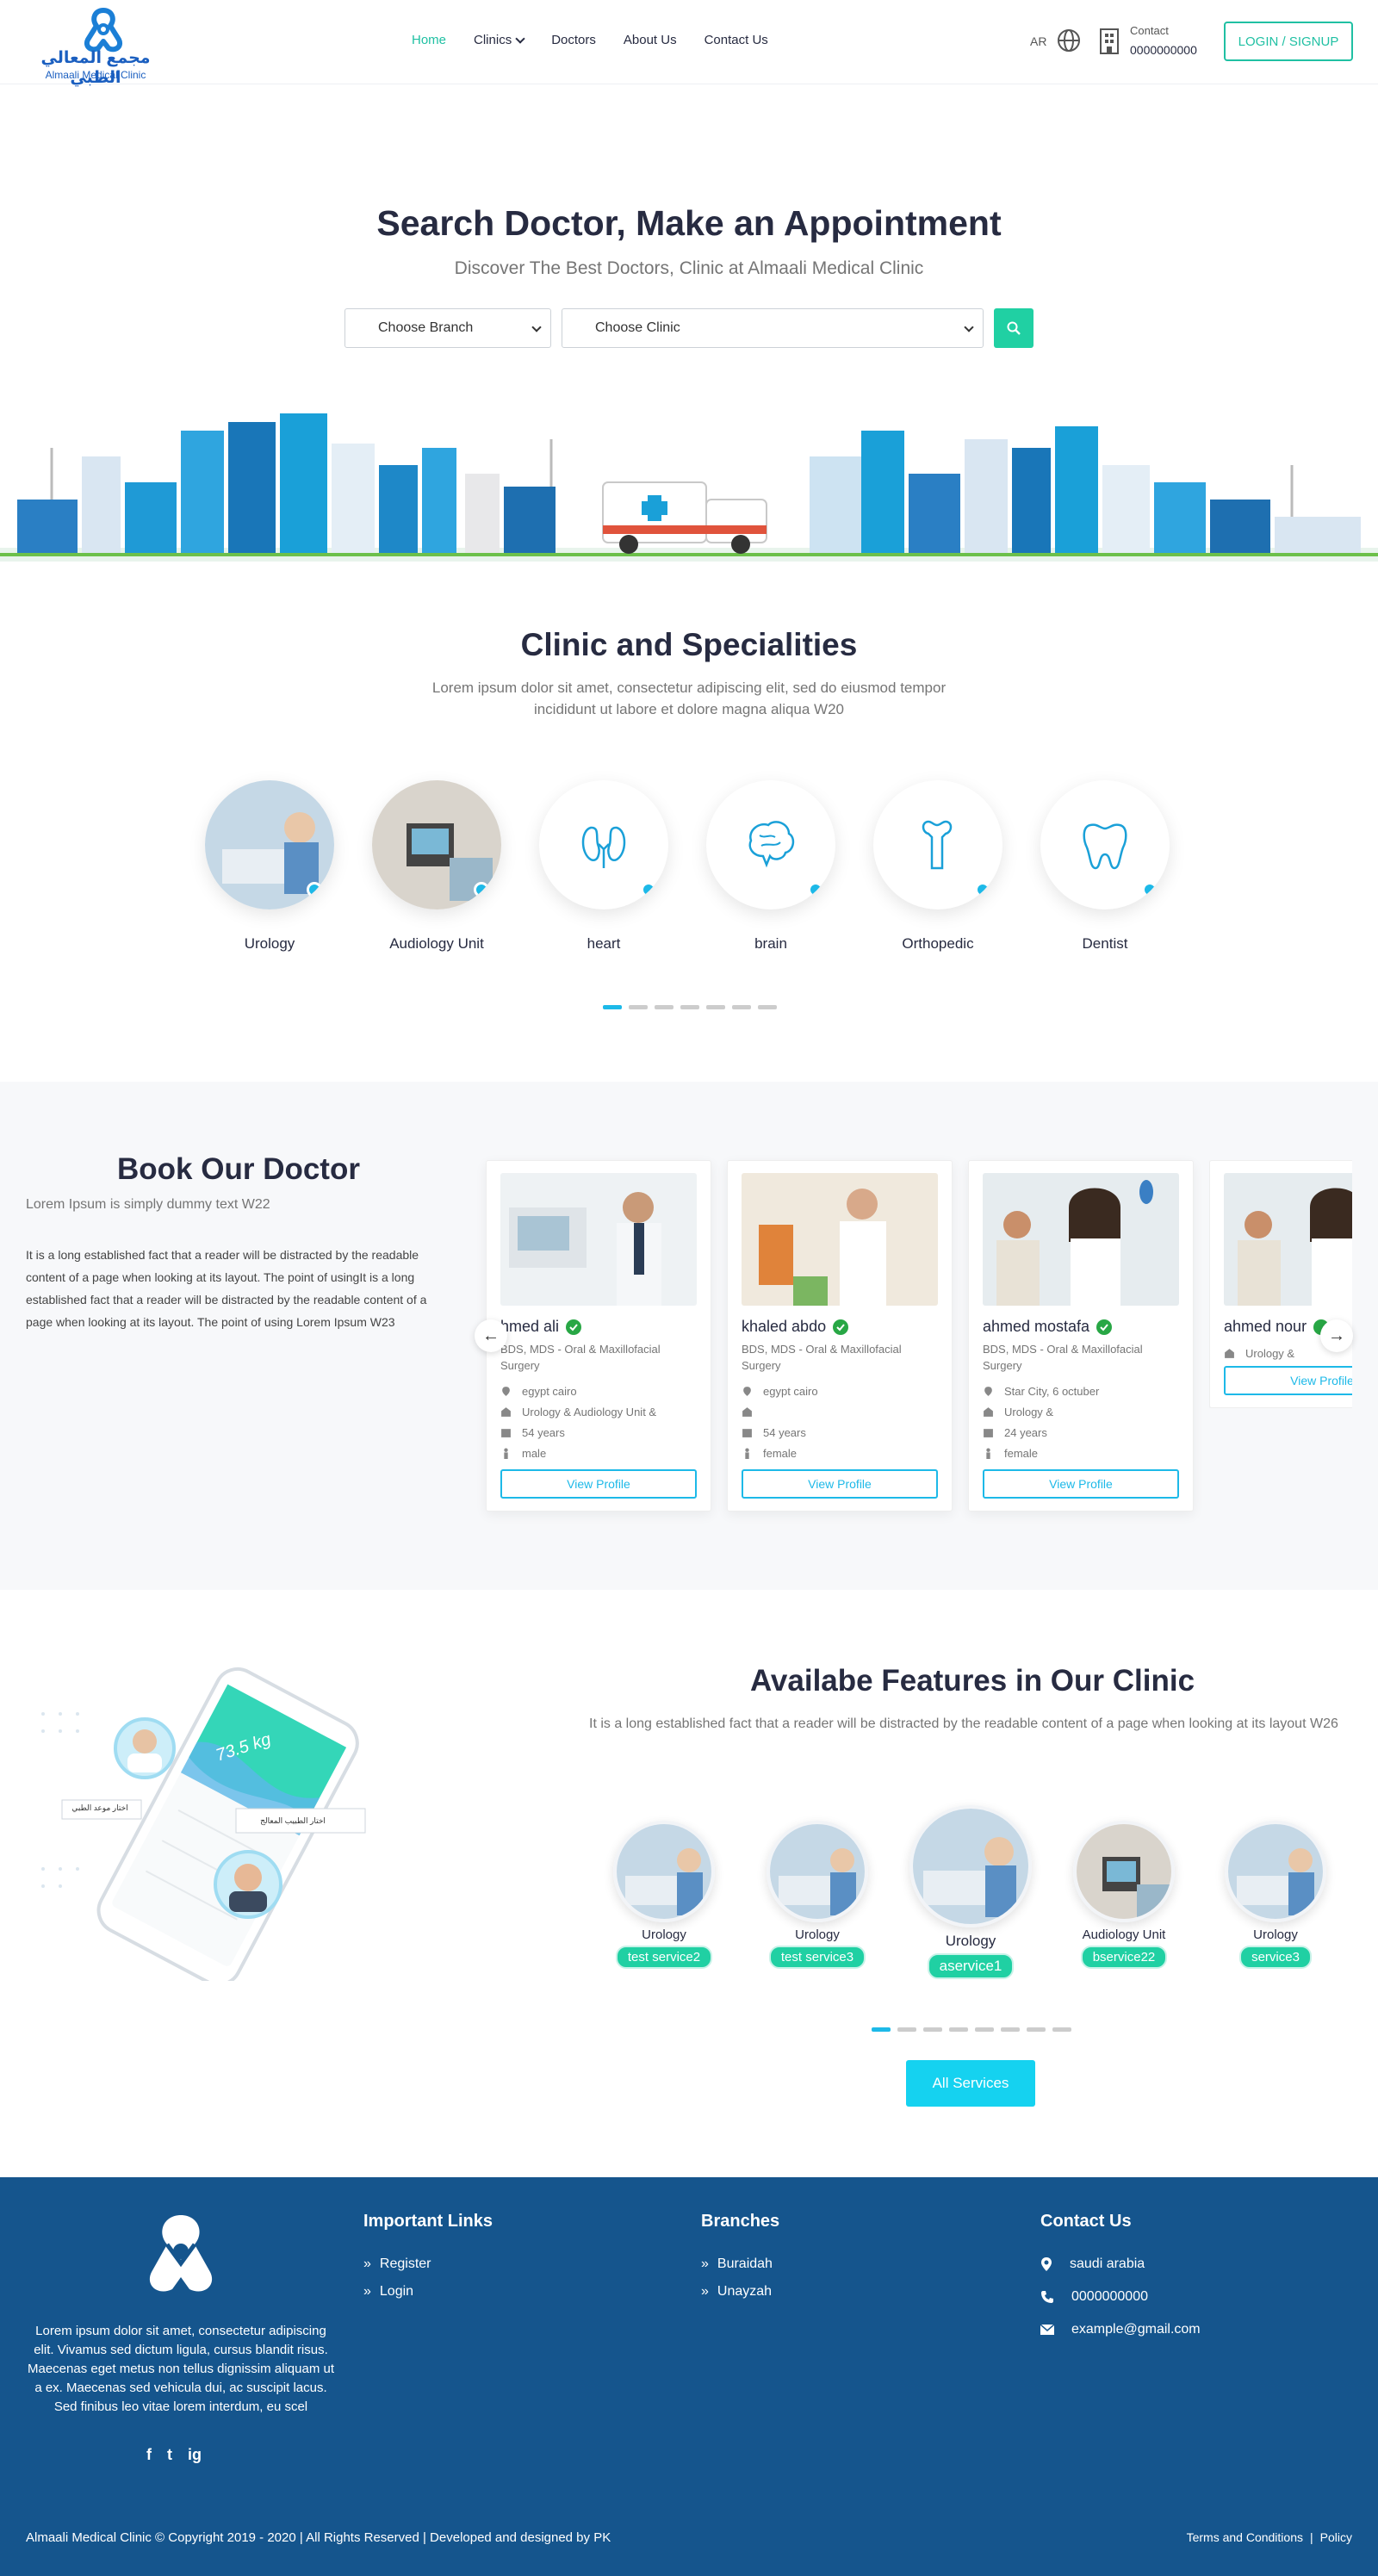 The image size is (1378, 2576). I want to click on doctor-card-clip: ahmed nour Urology & View Profile, so click(1280, 1284).